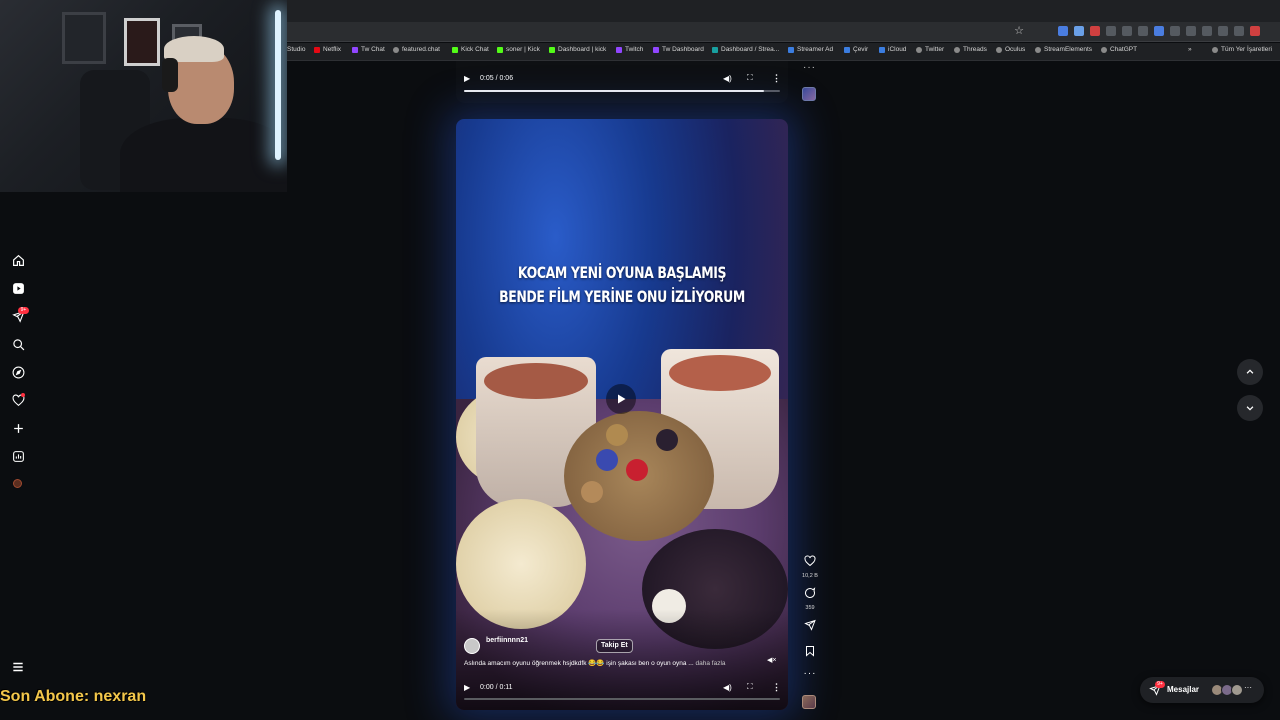  I want to click on video-time: 0:00 / 0:11, so click(496, 687).